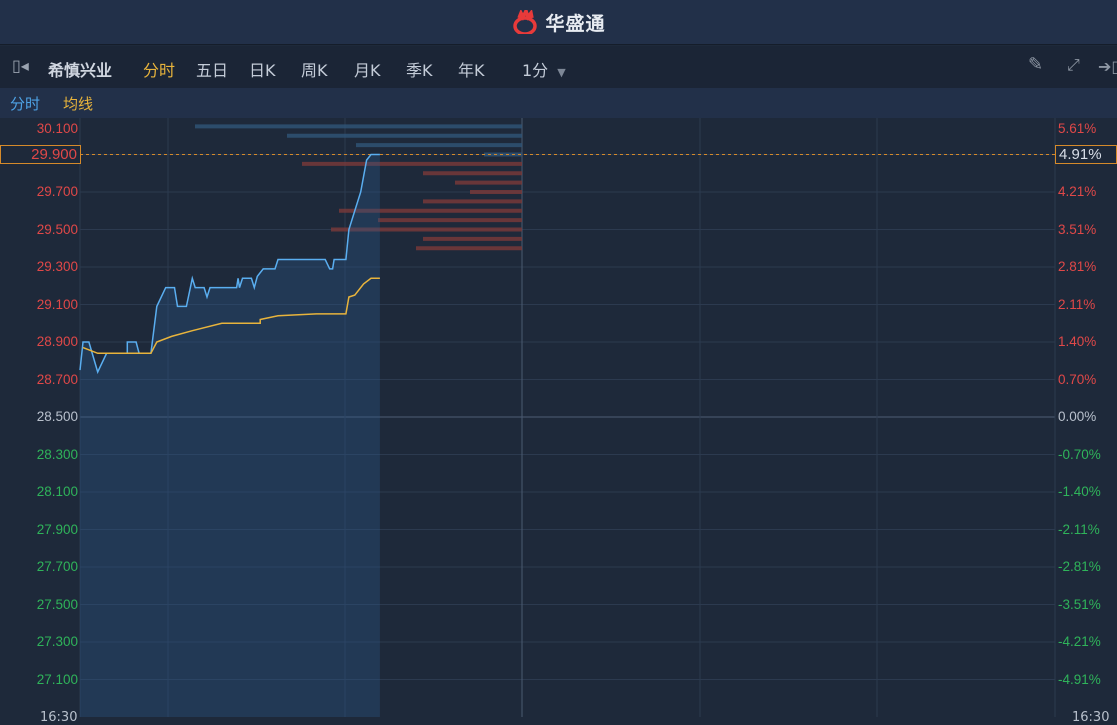 The width and height of the screenshot is (1117, 725). What do you see at coordinates (1077, 416) in the screenshot?
I see `percent-tick-label: 0.00%` at bounding box center [1077, 416].